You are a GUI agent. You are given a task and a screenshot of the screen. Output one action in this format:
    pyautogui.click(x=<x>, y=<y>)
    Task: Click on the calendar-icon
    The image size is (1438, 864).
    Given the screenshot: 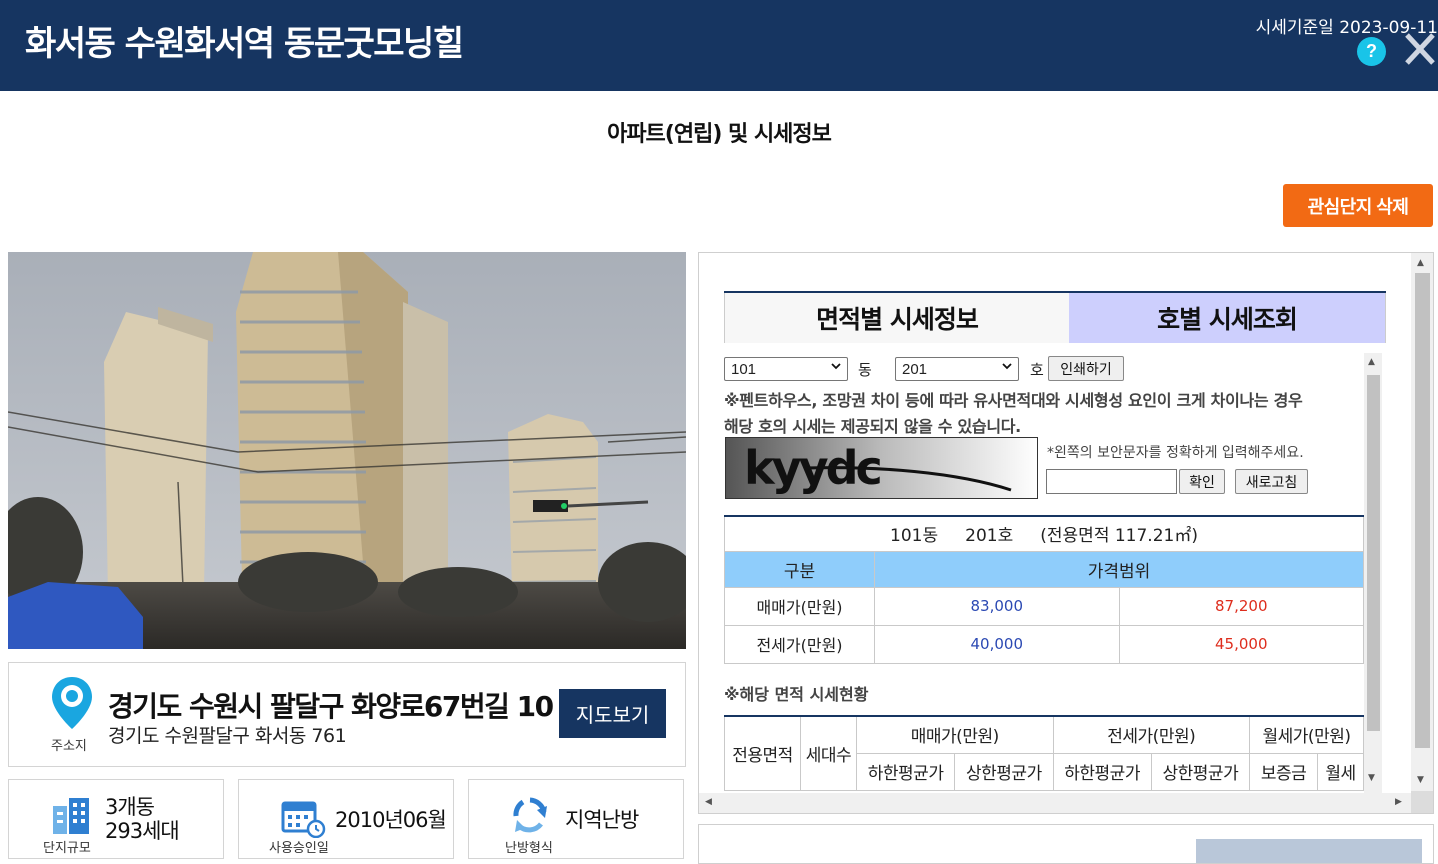 What is the action you would take?
    pyautogui.click(x=303, y=819)
    